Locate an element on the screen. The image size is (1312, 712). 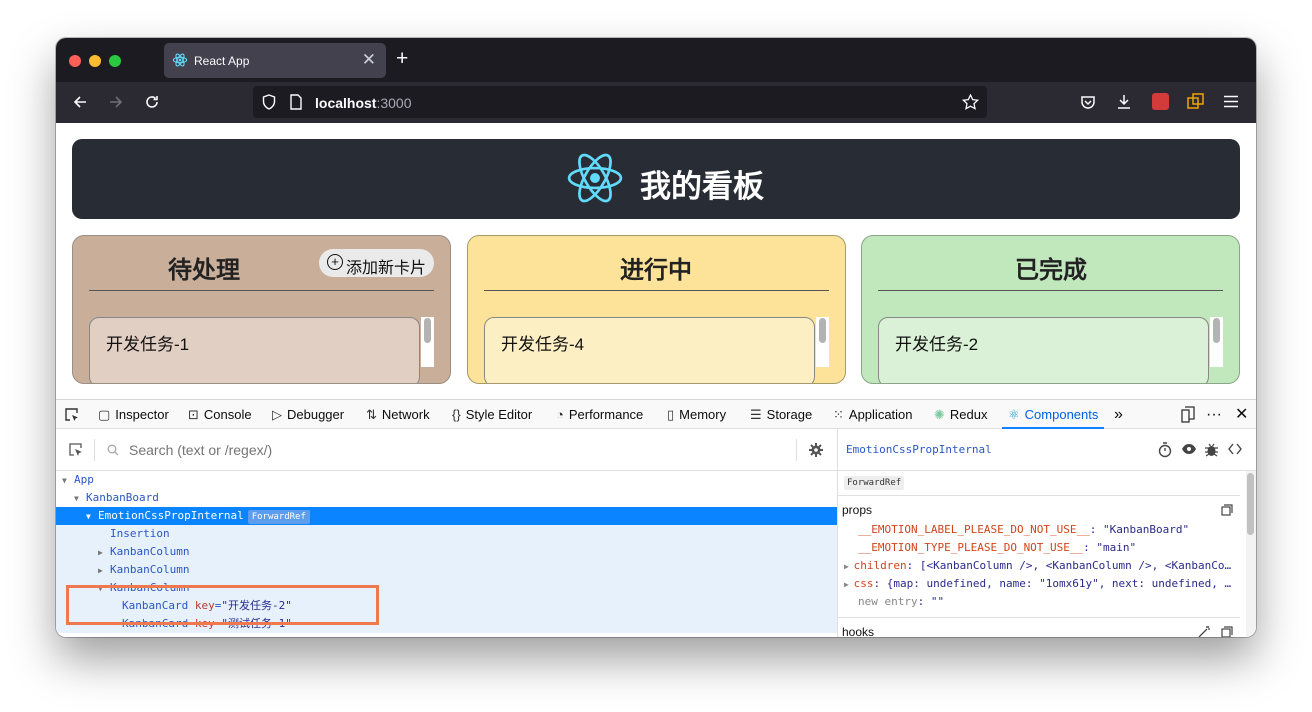
minimize-window-button is located at coordinates (95, 61).